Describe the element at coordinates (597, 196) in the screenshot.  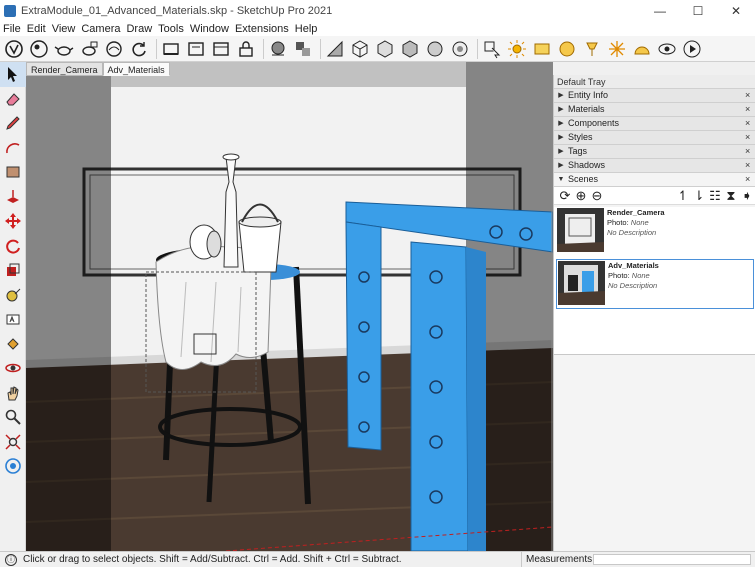
I see `remove-icon: ⊖` at that location.